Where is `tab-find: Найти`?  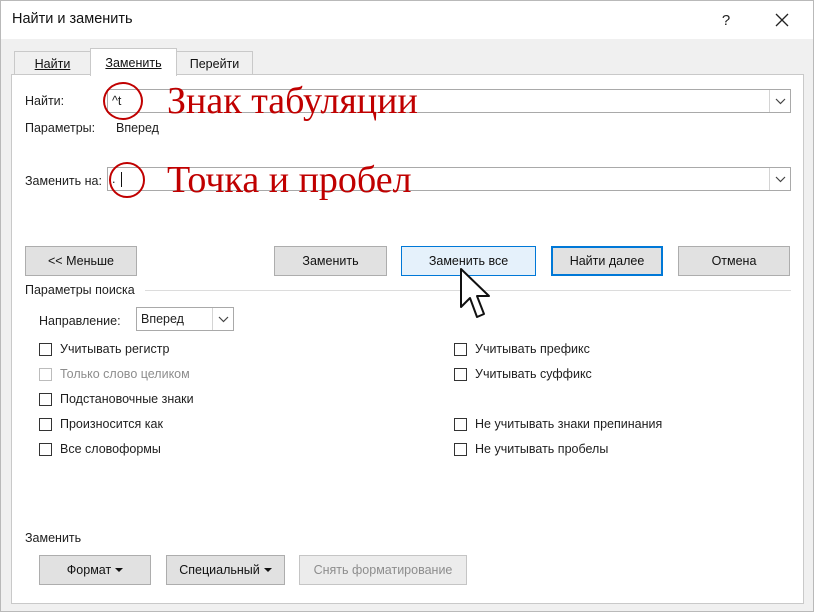 tab-find: Найти is located at coordinates (52, 63).